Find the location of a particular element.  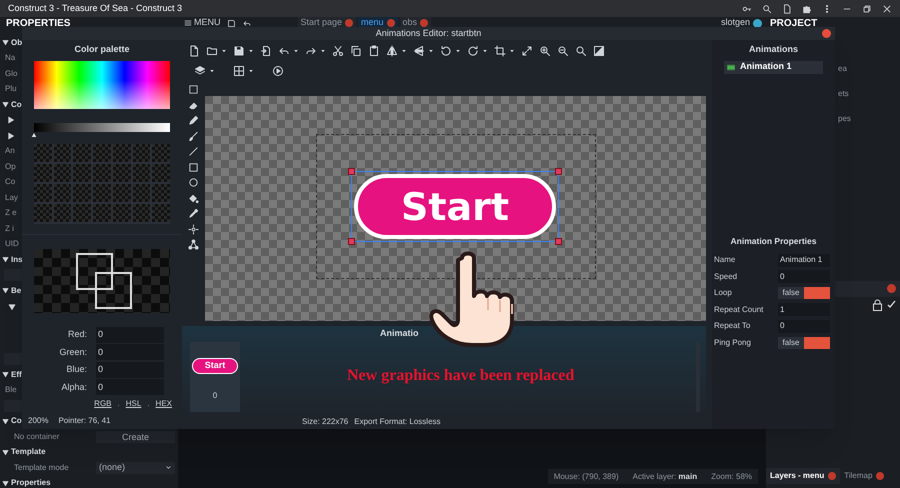

copy-icon is located at coordinates (356, 51).